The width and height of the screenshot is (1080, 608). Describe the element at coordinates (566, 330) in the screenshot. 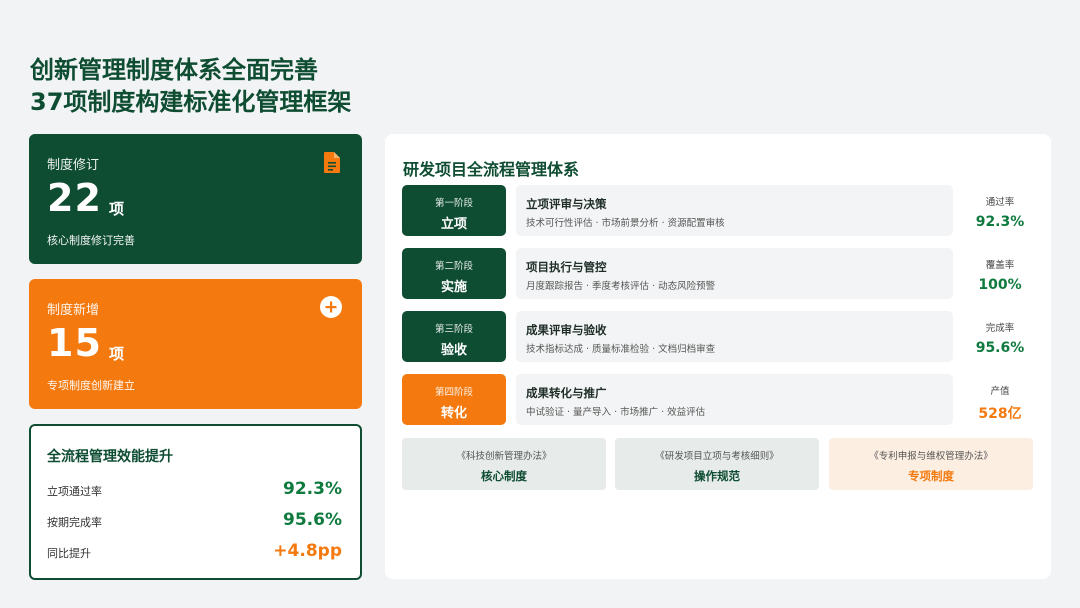

I see `stage-title: 成果评审与验收` at that location.